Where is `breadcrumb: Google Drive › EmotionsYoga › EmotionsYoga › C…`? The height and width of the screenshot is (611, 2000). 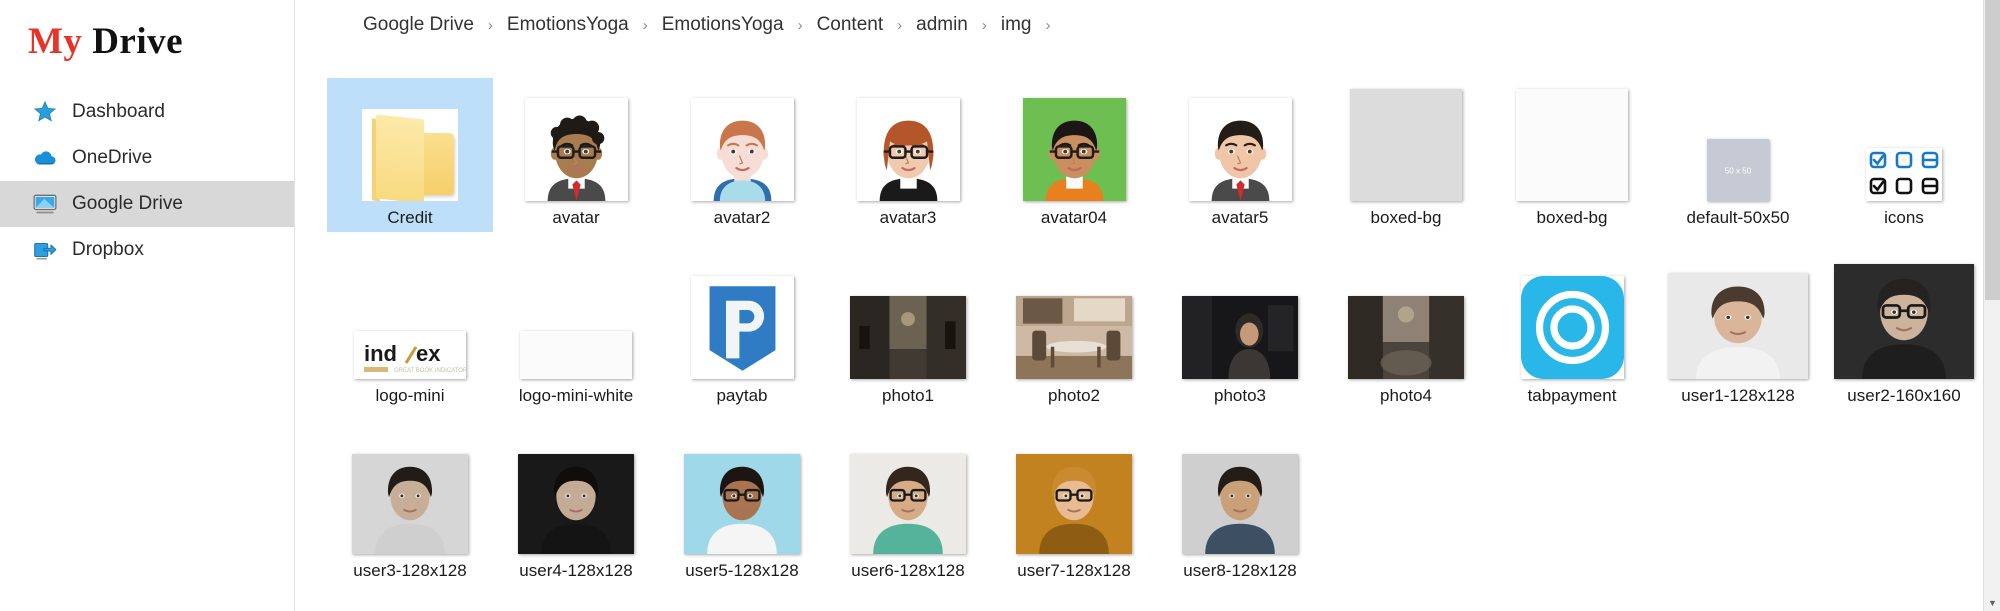 breadcrumb: Google Drive › EmotionsYoga › EmotionsYoga › C… is located at coordinates (1147, 25).